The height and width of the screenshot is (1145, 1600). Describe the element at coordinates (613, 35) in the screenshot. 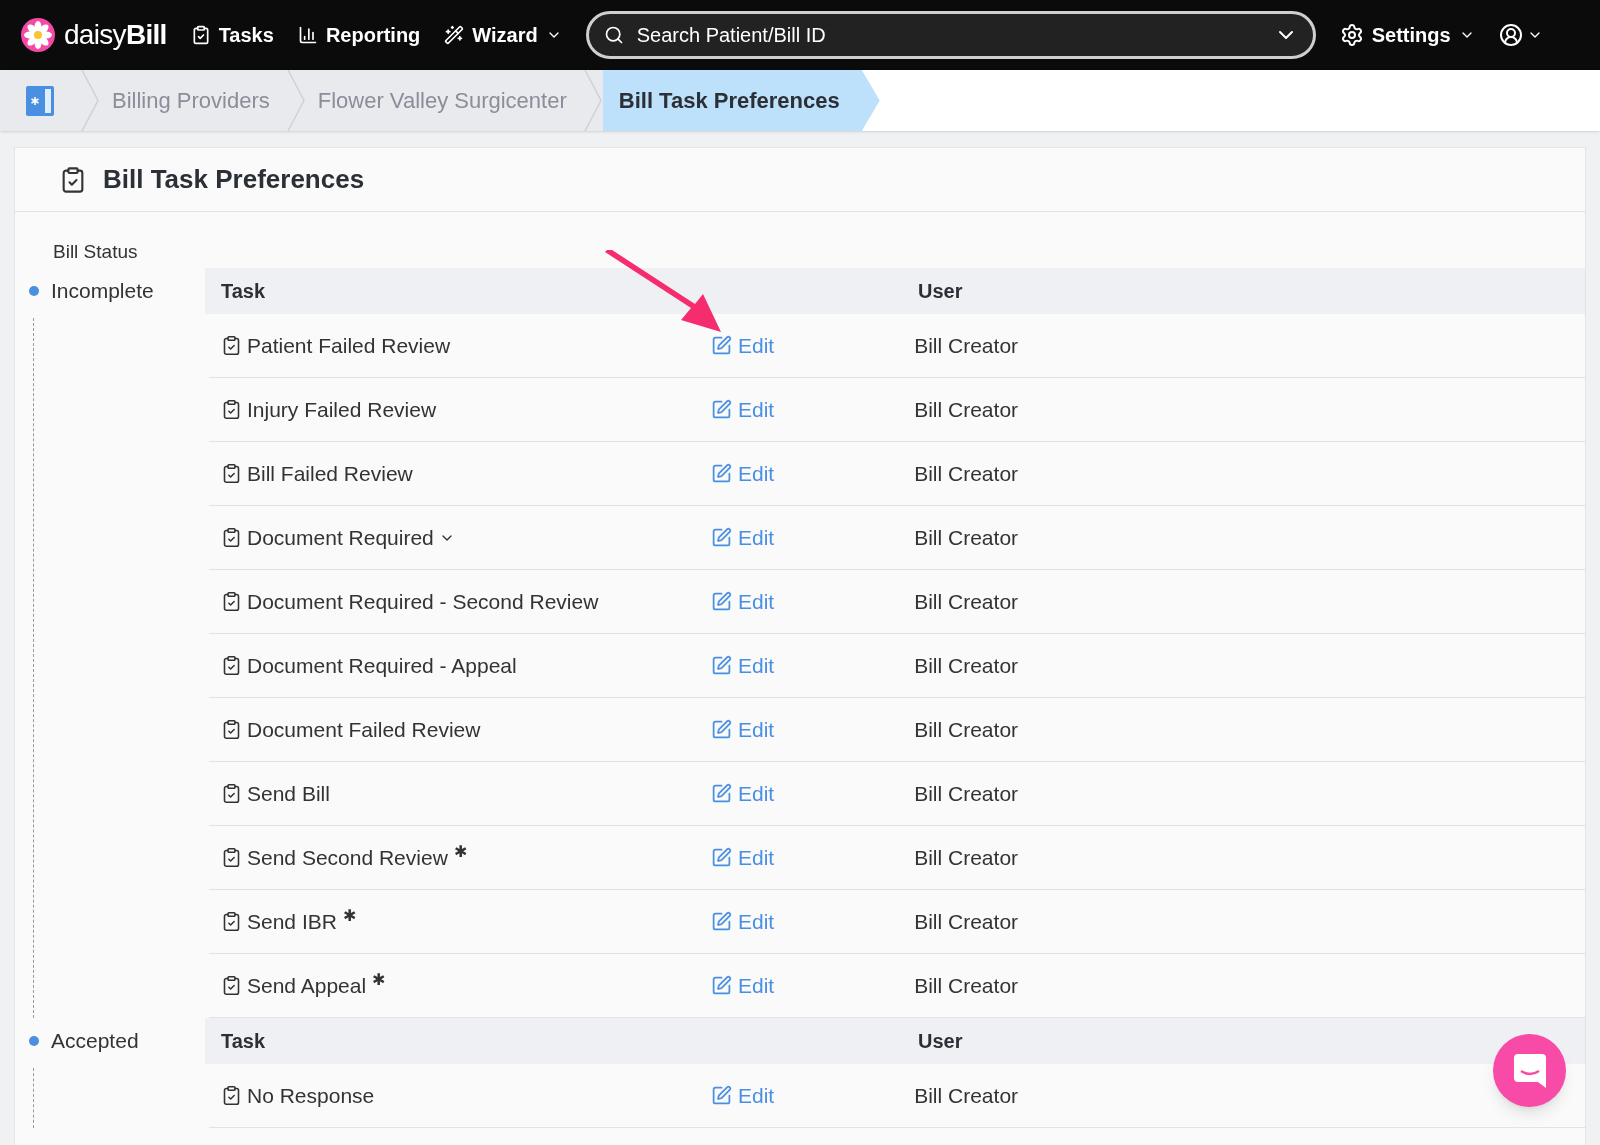

I see `search-icon` at that location.